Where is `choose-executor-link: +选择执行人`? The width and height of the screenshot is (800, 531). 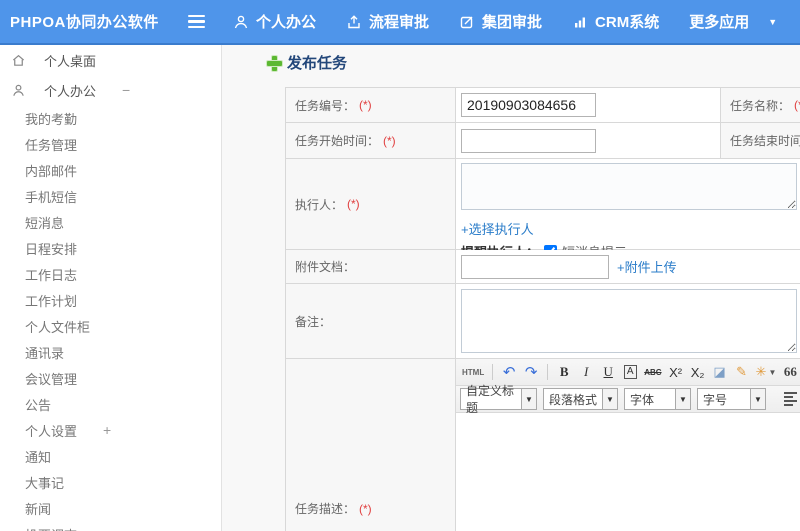 choose-executor-link: +选择执行人 is located at coordinates (497, 229).